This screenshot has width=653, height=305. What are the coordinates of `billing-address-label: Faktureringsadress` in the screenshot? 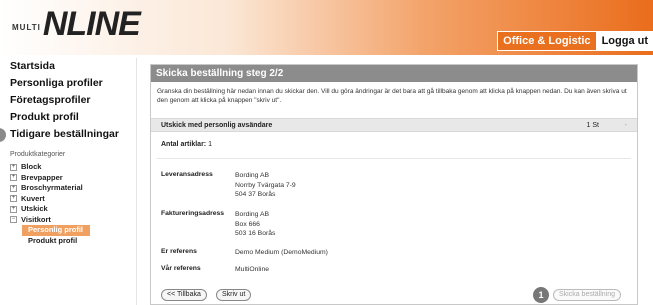 It's located at (193, 213).